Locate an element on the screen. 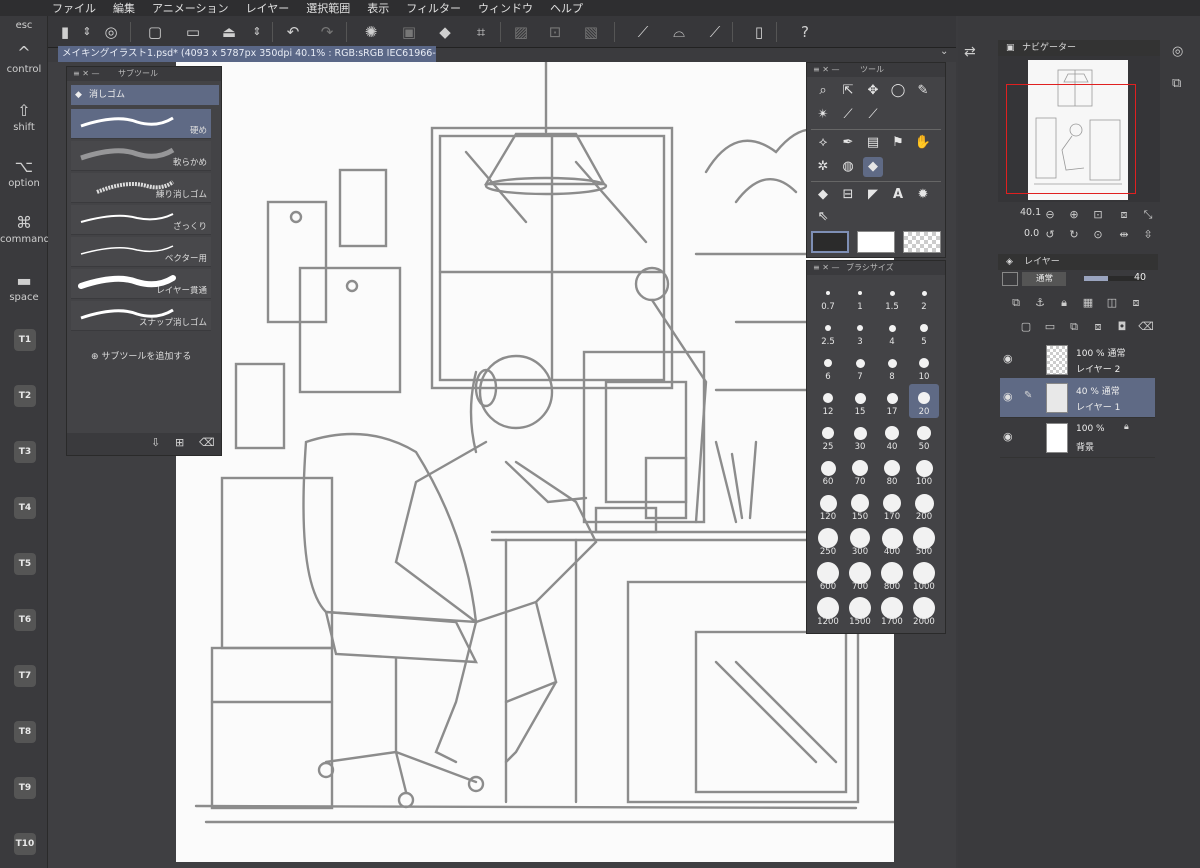 The image size is (1200, 868). brush-size-option: 150 is located at coordinates (860, 506).